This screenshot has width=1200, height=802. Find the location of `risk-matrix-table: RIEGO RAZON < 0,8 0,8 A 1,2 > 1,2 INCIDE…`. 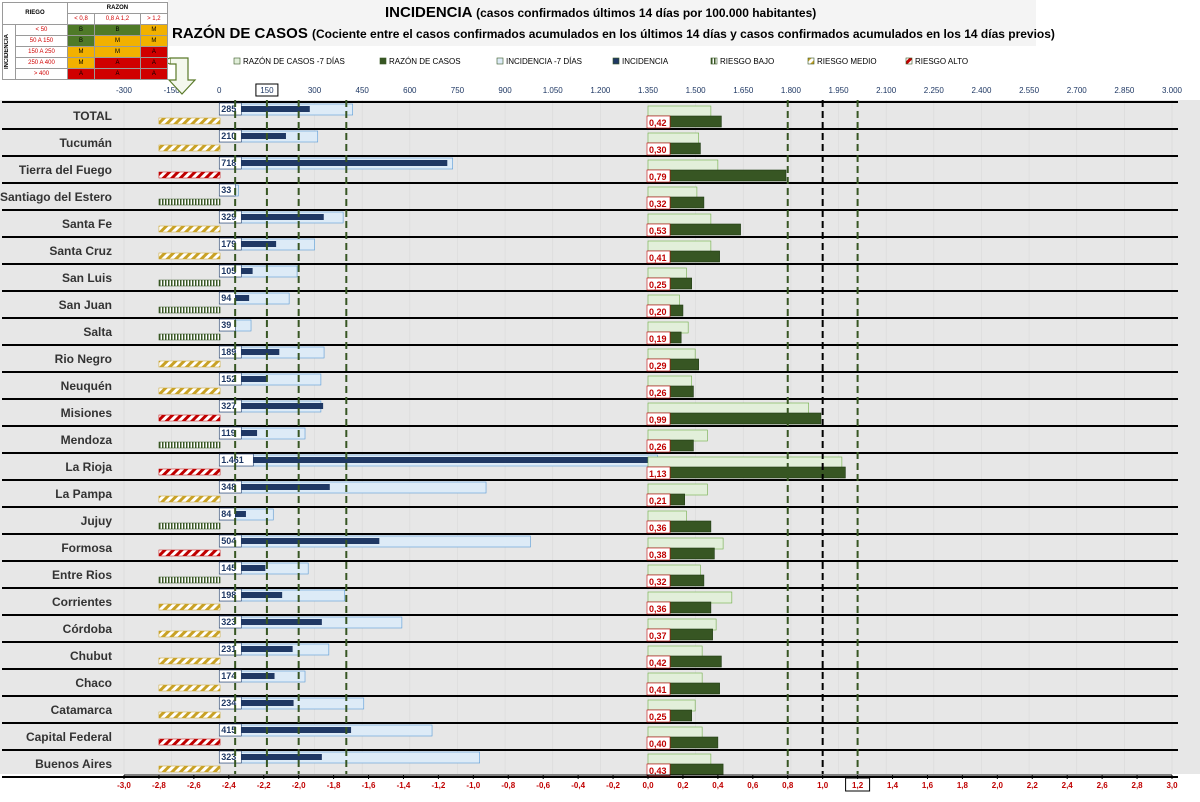

risk-matrix-table: RIEGO RAZON < 0,8 0,8 A 1,2 > 1,2 INCIDE… is located at coordinates (85, 41).